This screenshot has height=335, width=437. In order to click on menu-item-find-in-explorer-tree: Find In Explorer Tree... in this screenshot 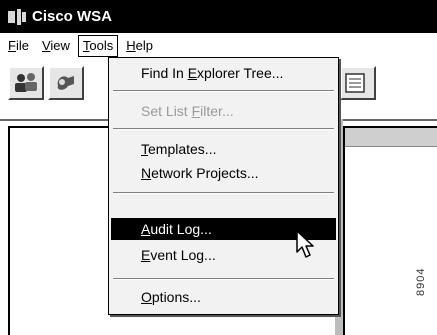, I will do `click(223, 73)`.